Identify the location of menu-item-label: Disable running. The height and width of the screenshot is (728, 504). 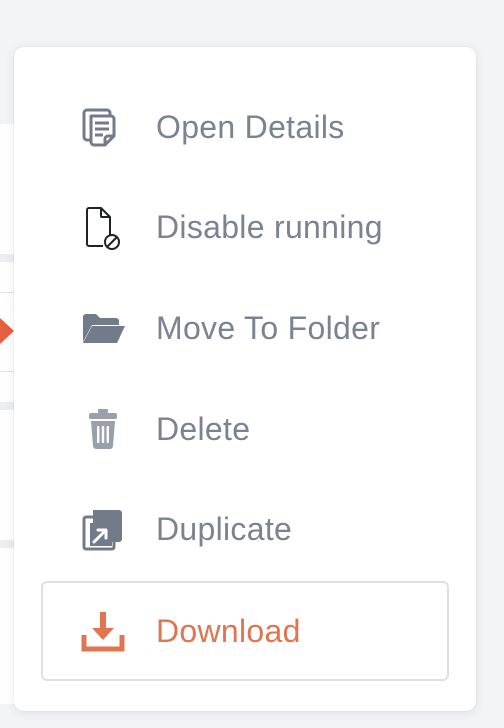
(269, 226).